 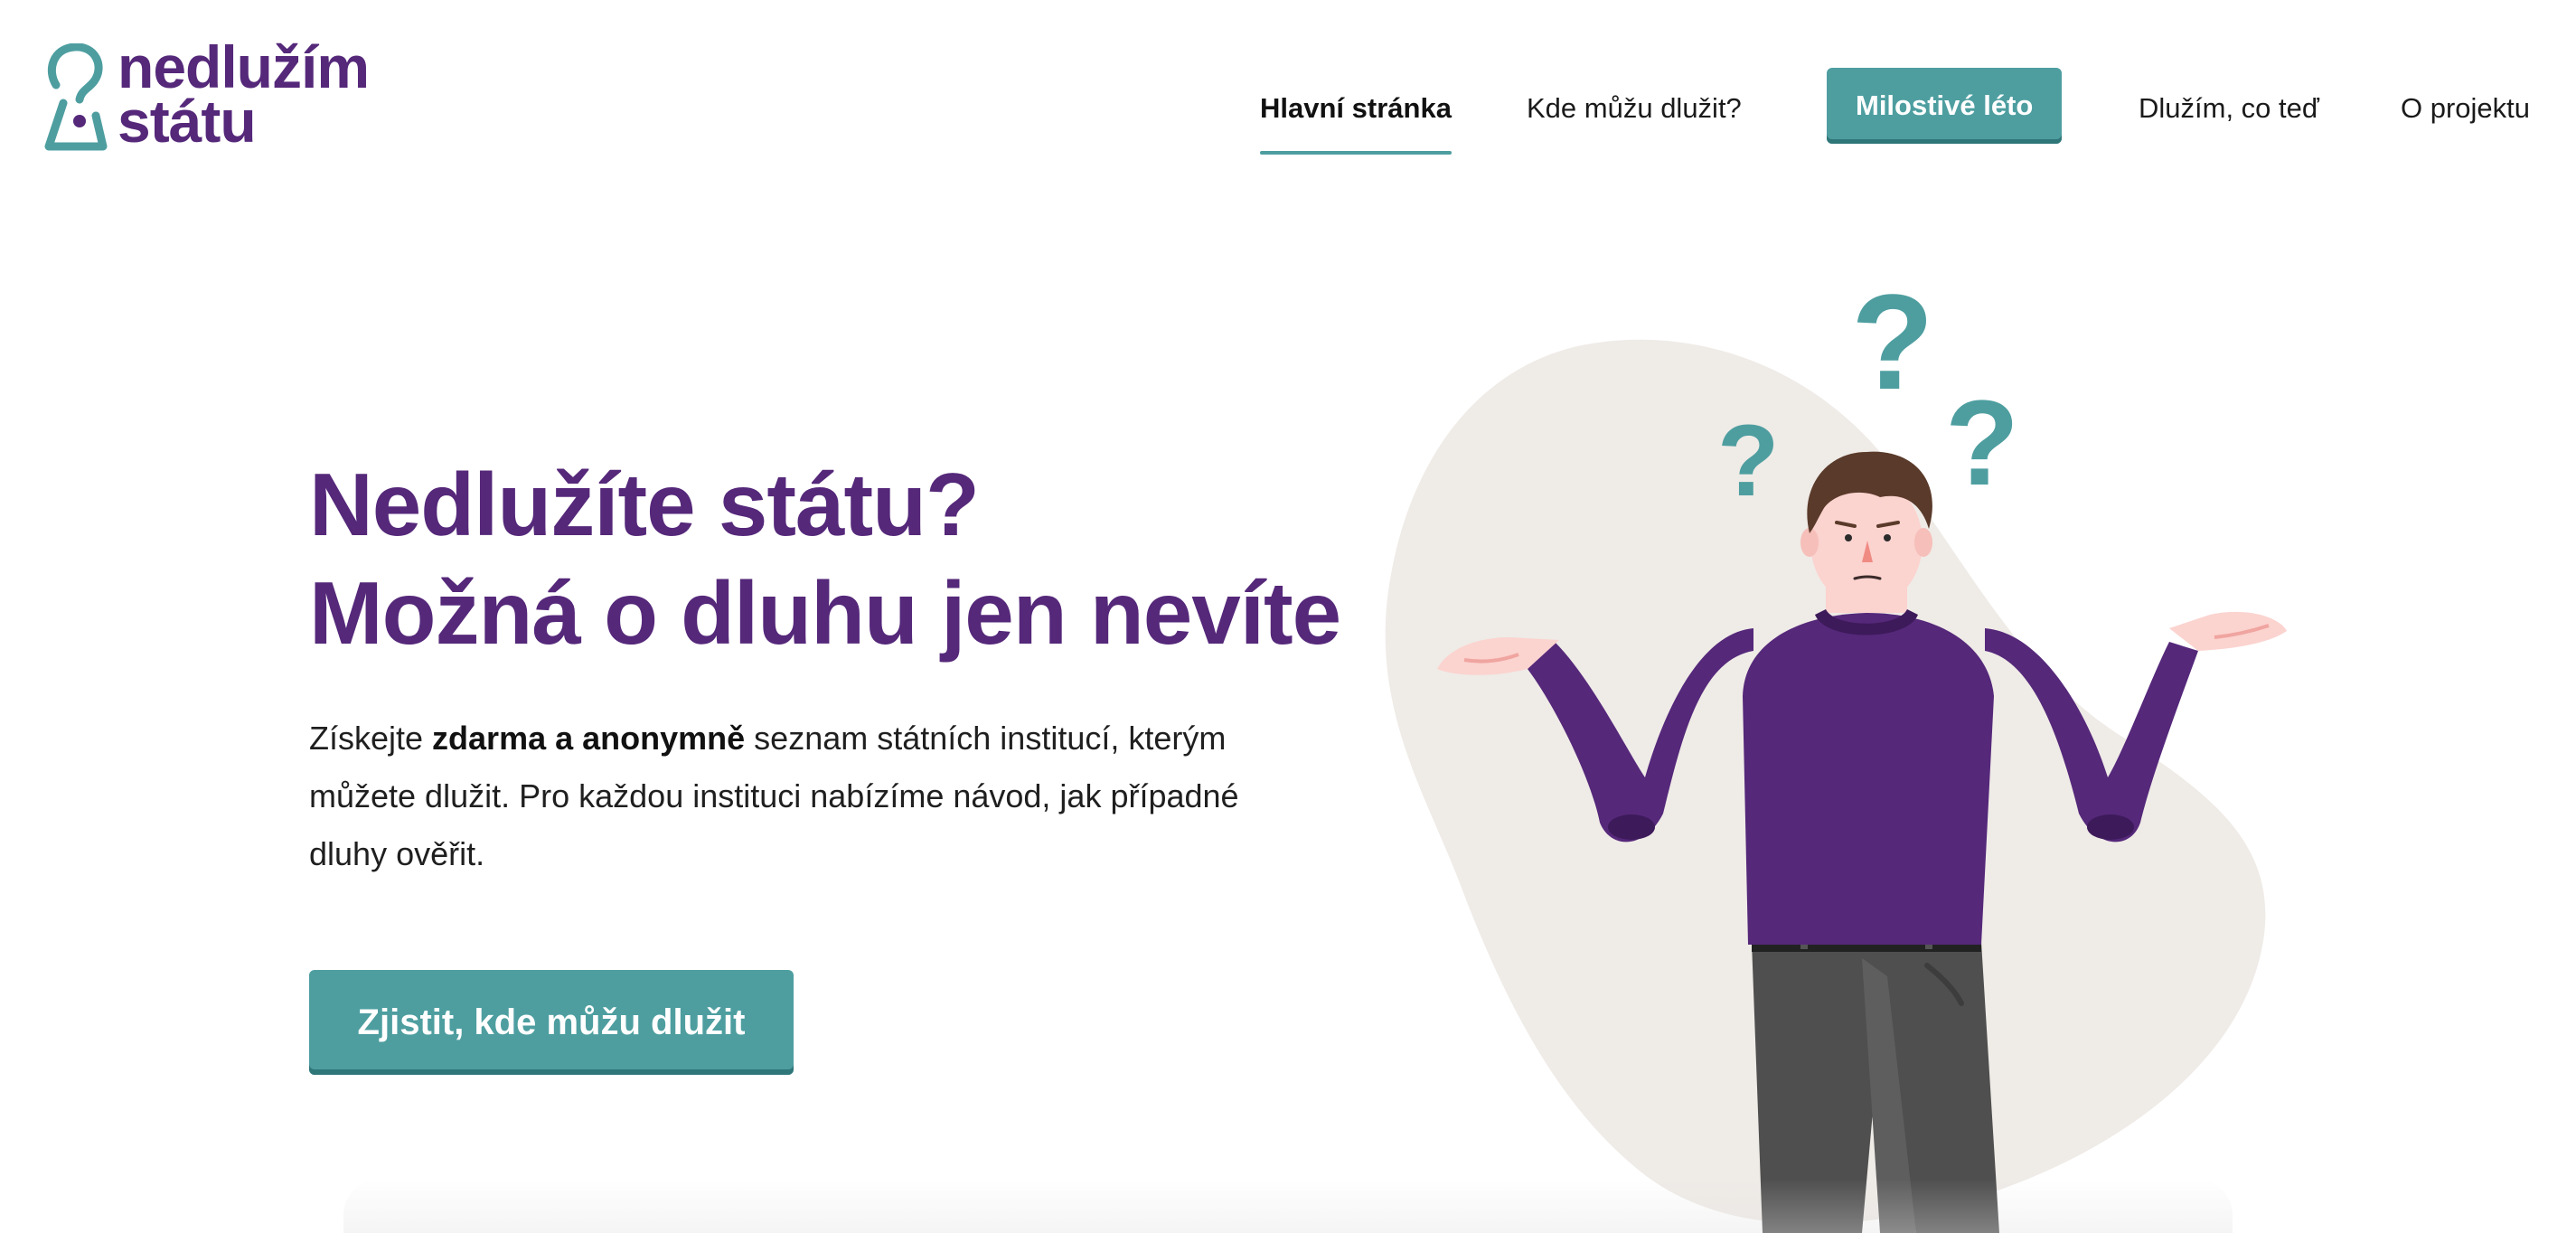 What do you see at coordinates (188, 121) in the screenshot?
I see `logo-line-2: státu` at bounding box center [188, 121].